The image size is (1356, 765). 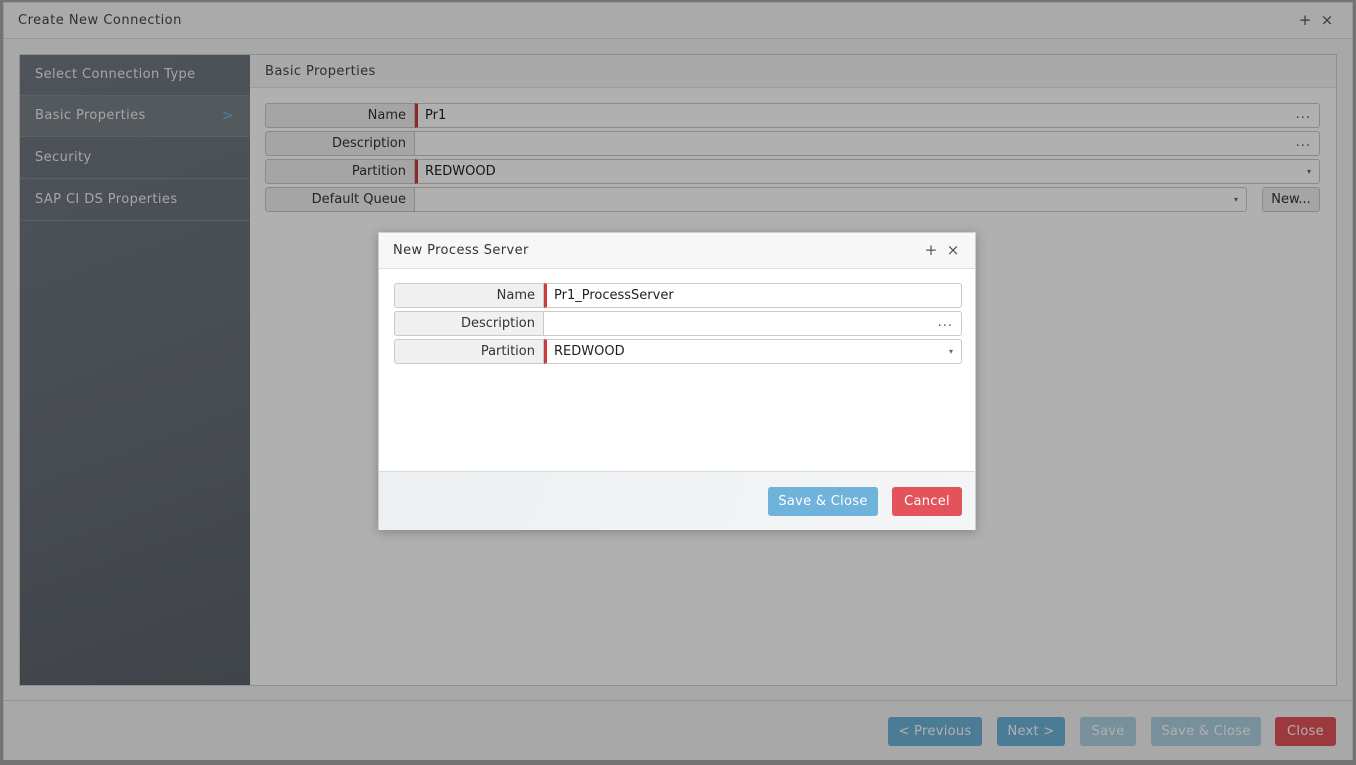 I want to click on dialog-footer: Save & Close Cancel, so click(x=677, y=500).